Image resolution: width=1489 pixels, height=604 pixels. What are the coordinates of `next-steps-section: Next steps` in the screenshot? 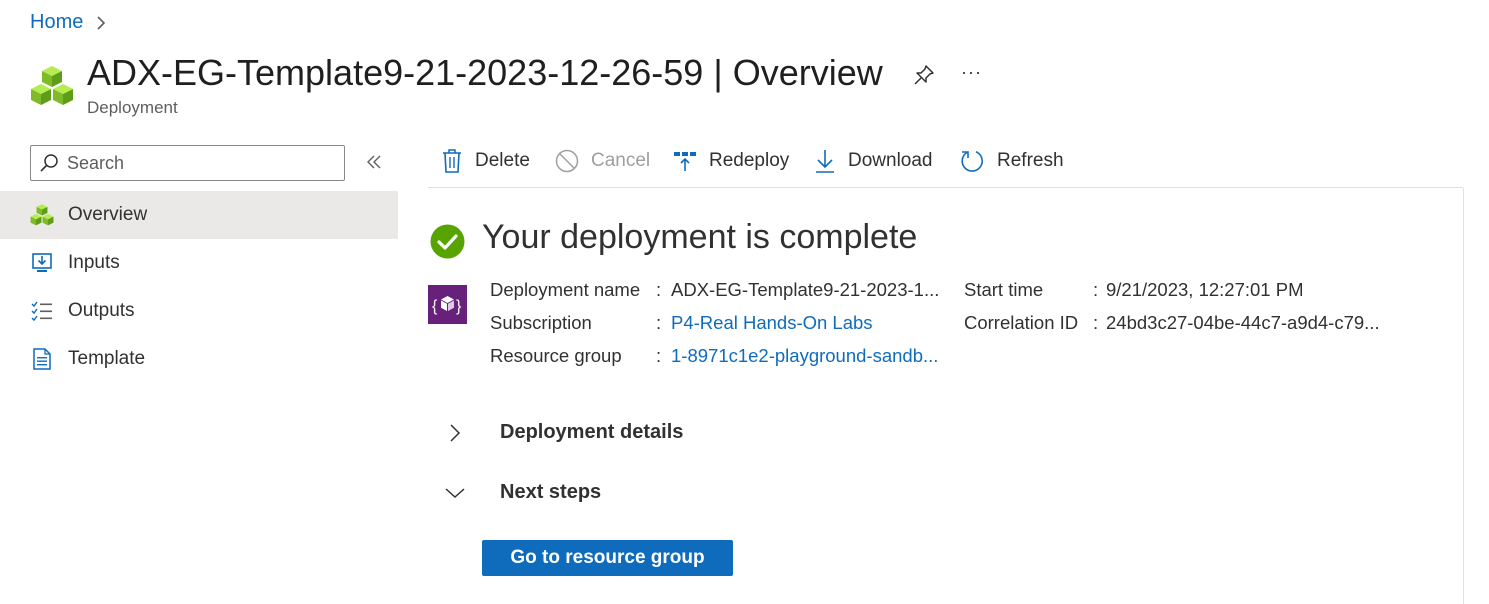 It's located at (522, 492).